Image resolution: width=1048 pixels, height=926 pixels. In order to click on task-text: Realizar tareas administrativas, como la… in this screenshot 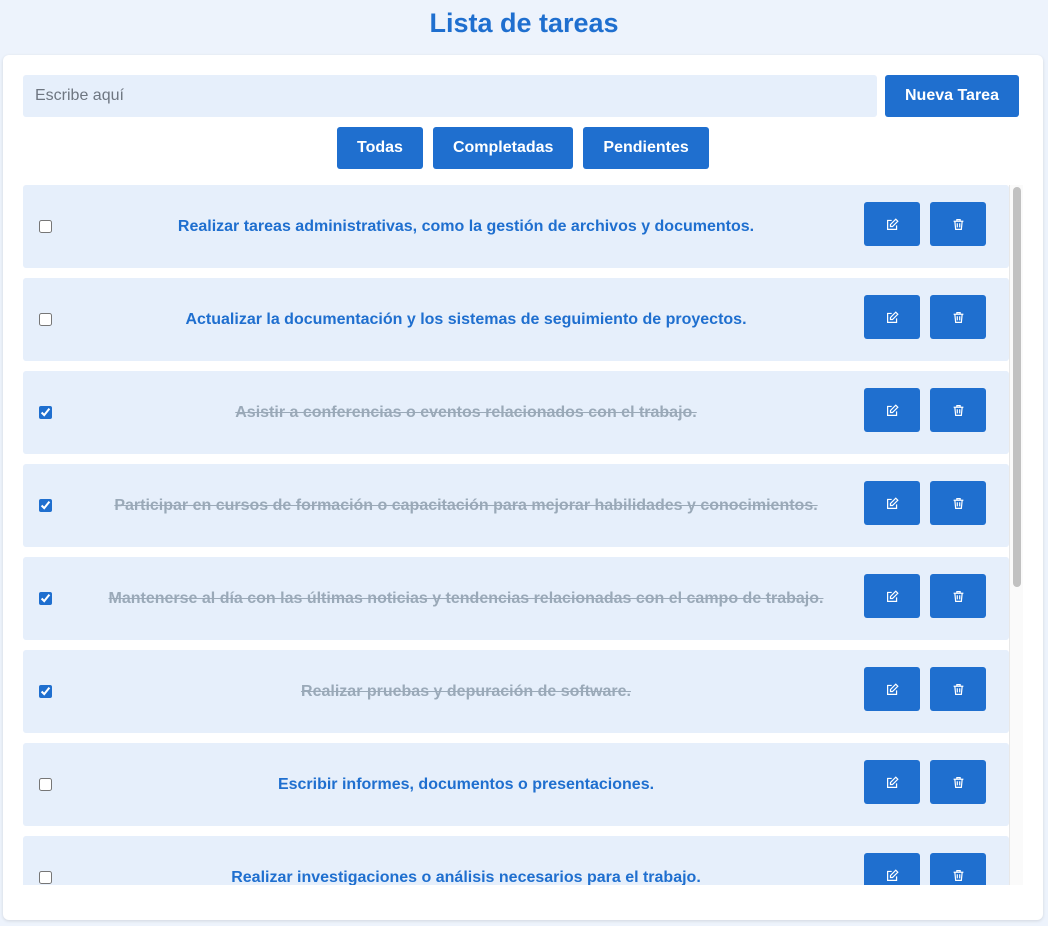, I will do `click(466, 226)`.